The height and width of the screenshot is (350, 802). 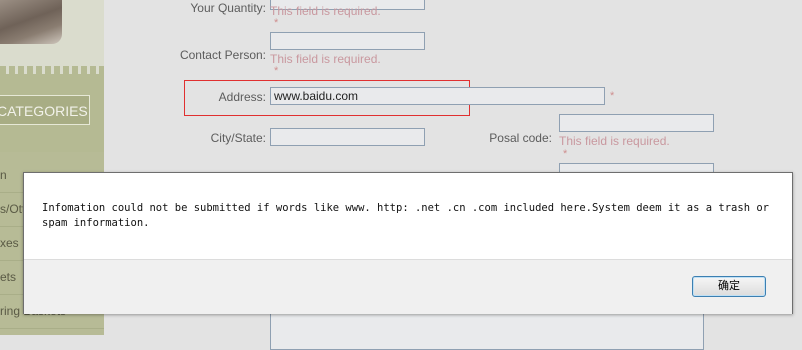 I want to click on city-state-input, so click(x=347, y=137).